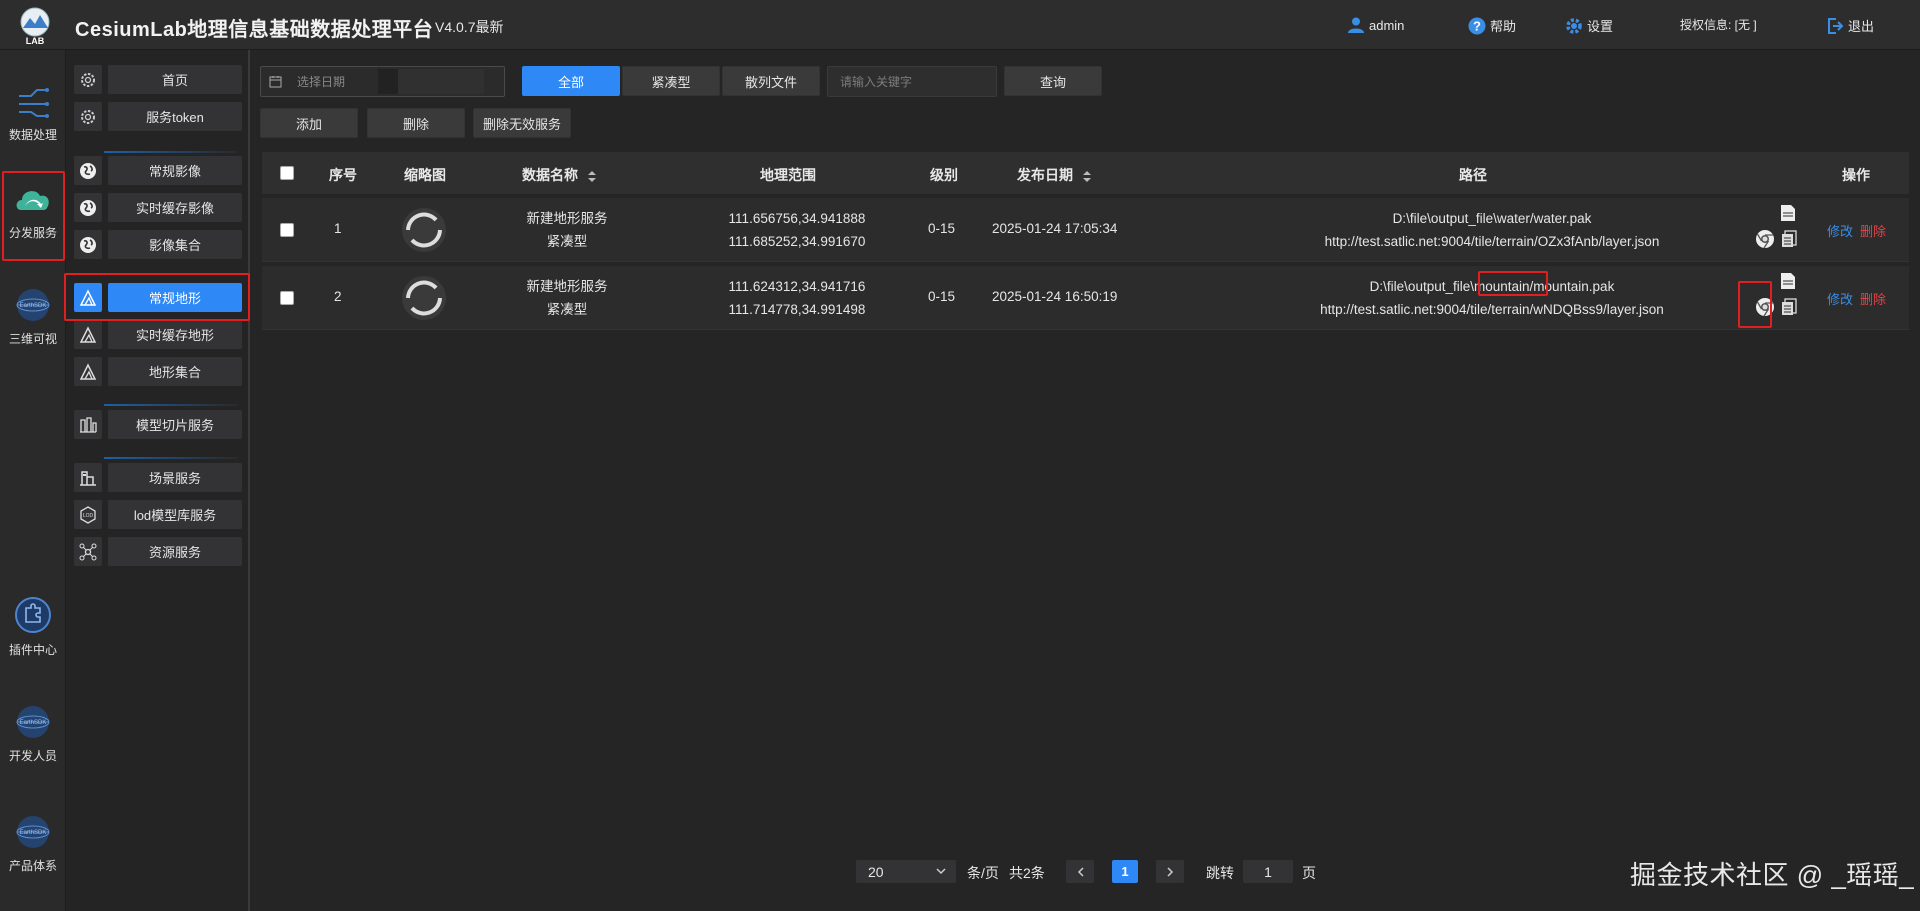  I want to click on sidebar-item-home: 首页, so click(159, 79).